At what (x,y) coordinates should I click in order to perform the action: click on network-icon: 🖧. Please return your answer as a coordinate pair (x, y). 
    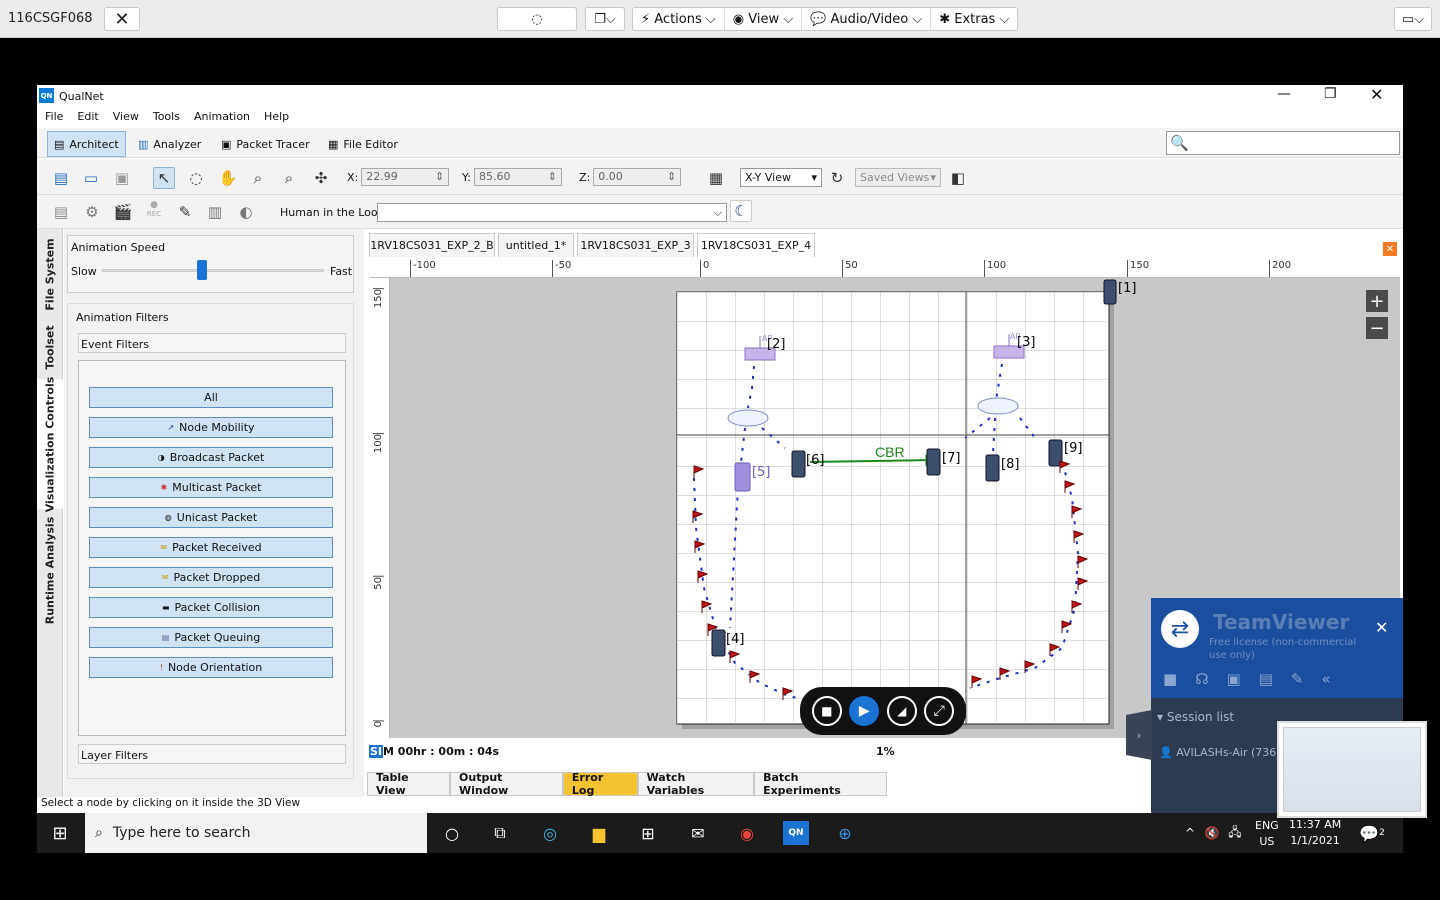
    Looking at the image, I should click on (1235, 833).